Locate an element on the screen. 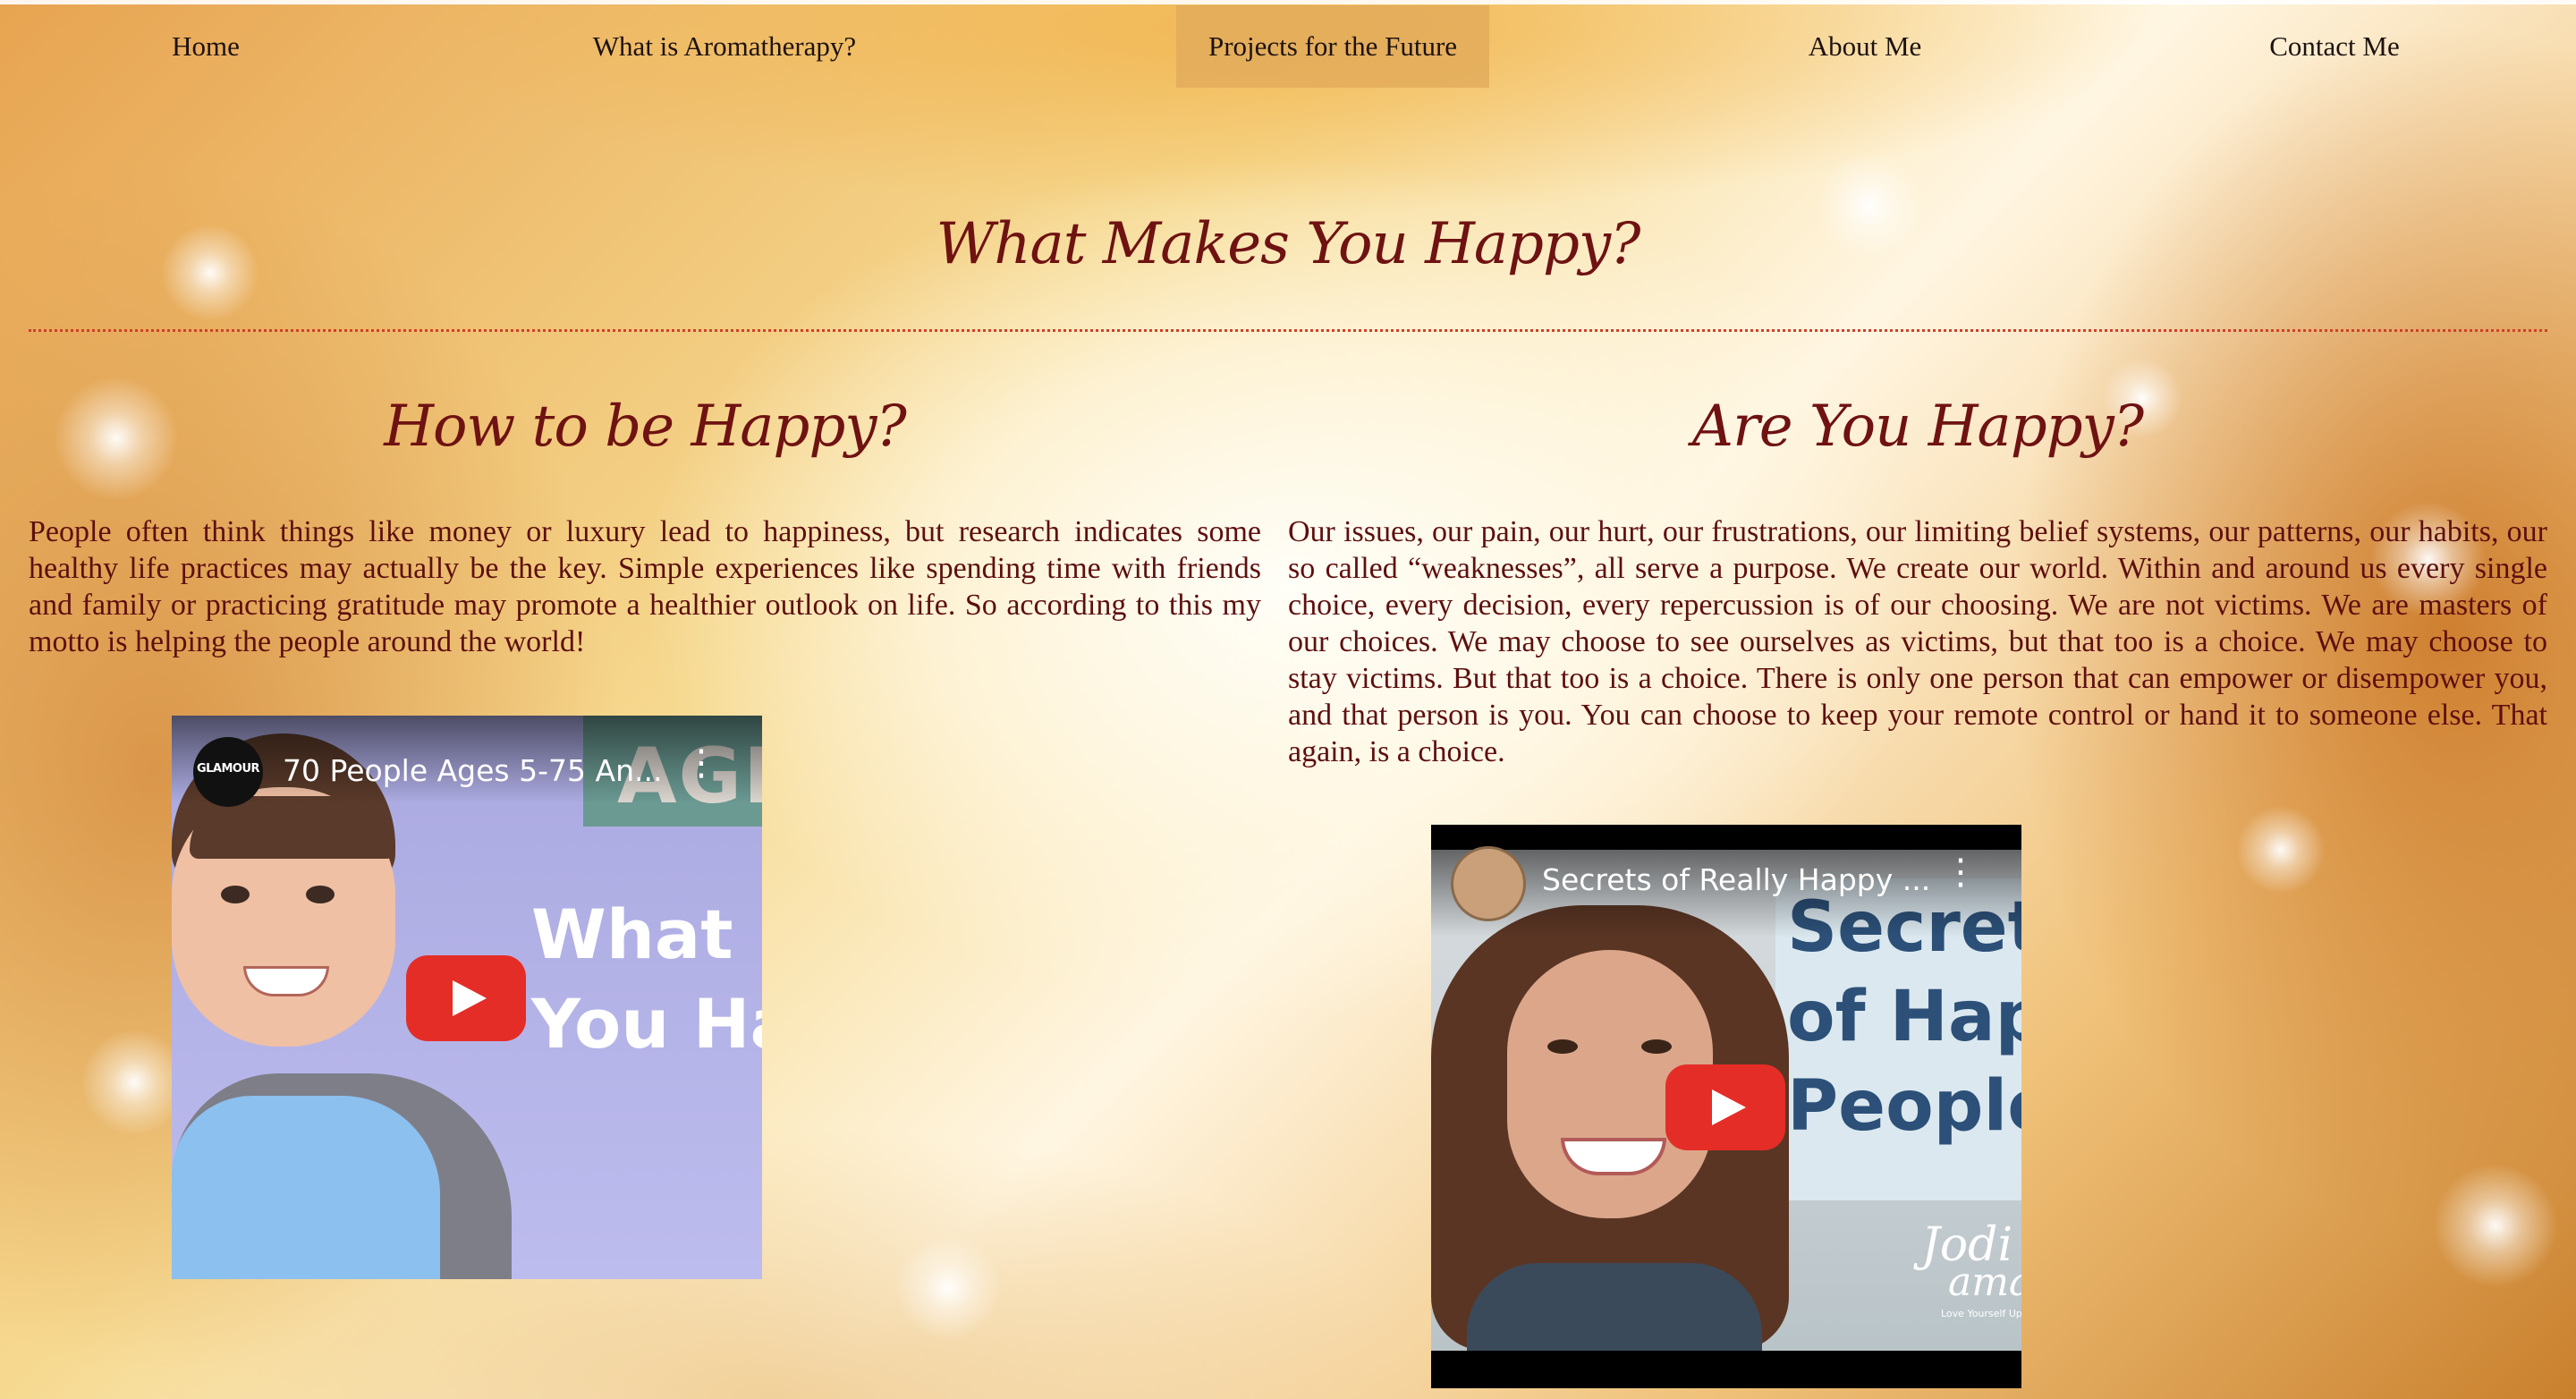 This screenshot has width=2576, height=1399. right-heading: Are You Happy? is located at coordinates (1917, 427).